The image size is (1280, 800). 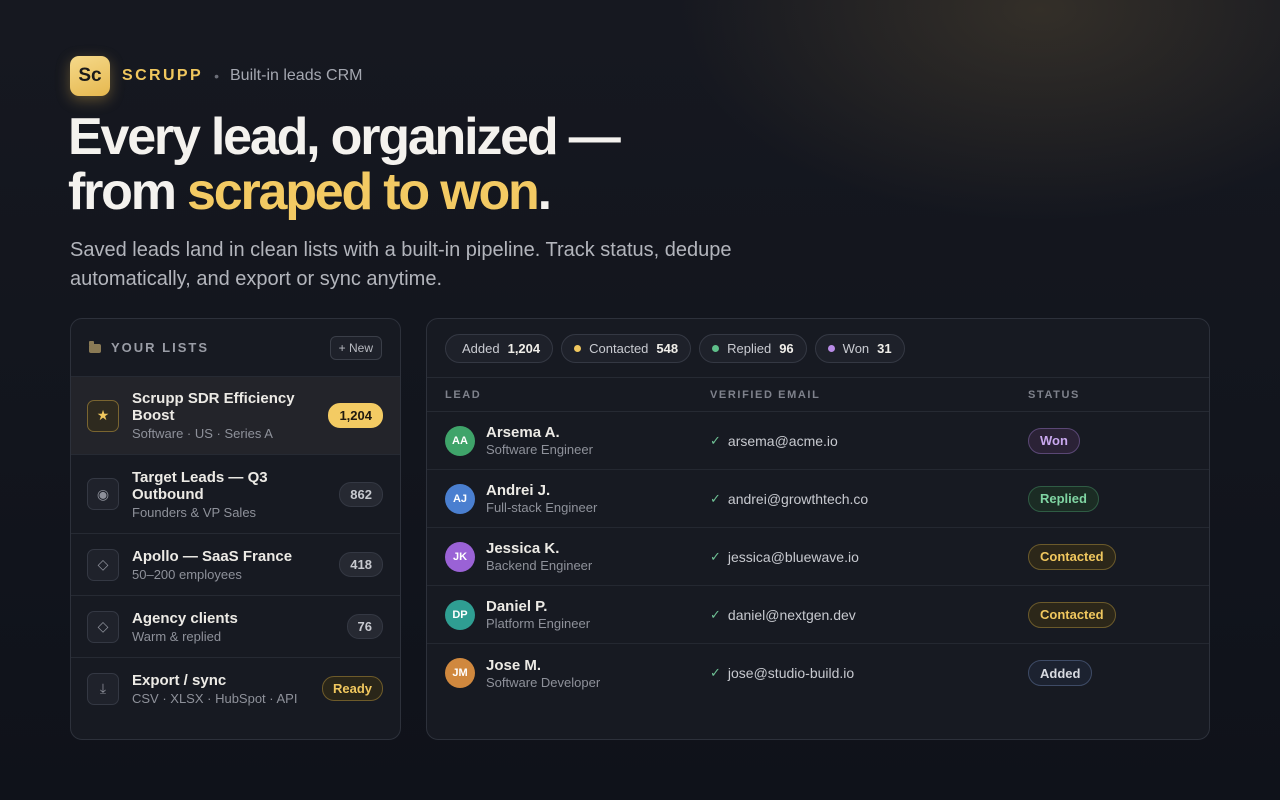 What do you see at coordinates (202, 433) in the screenshot?
I see `list-item-subtitle: Software · US · Series A` at bounding box center [202, 433].